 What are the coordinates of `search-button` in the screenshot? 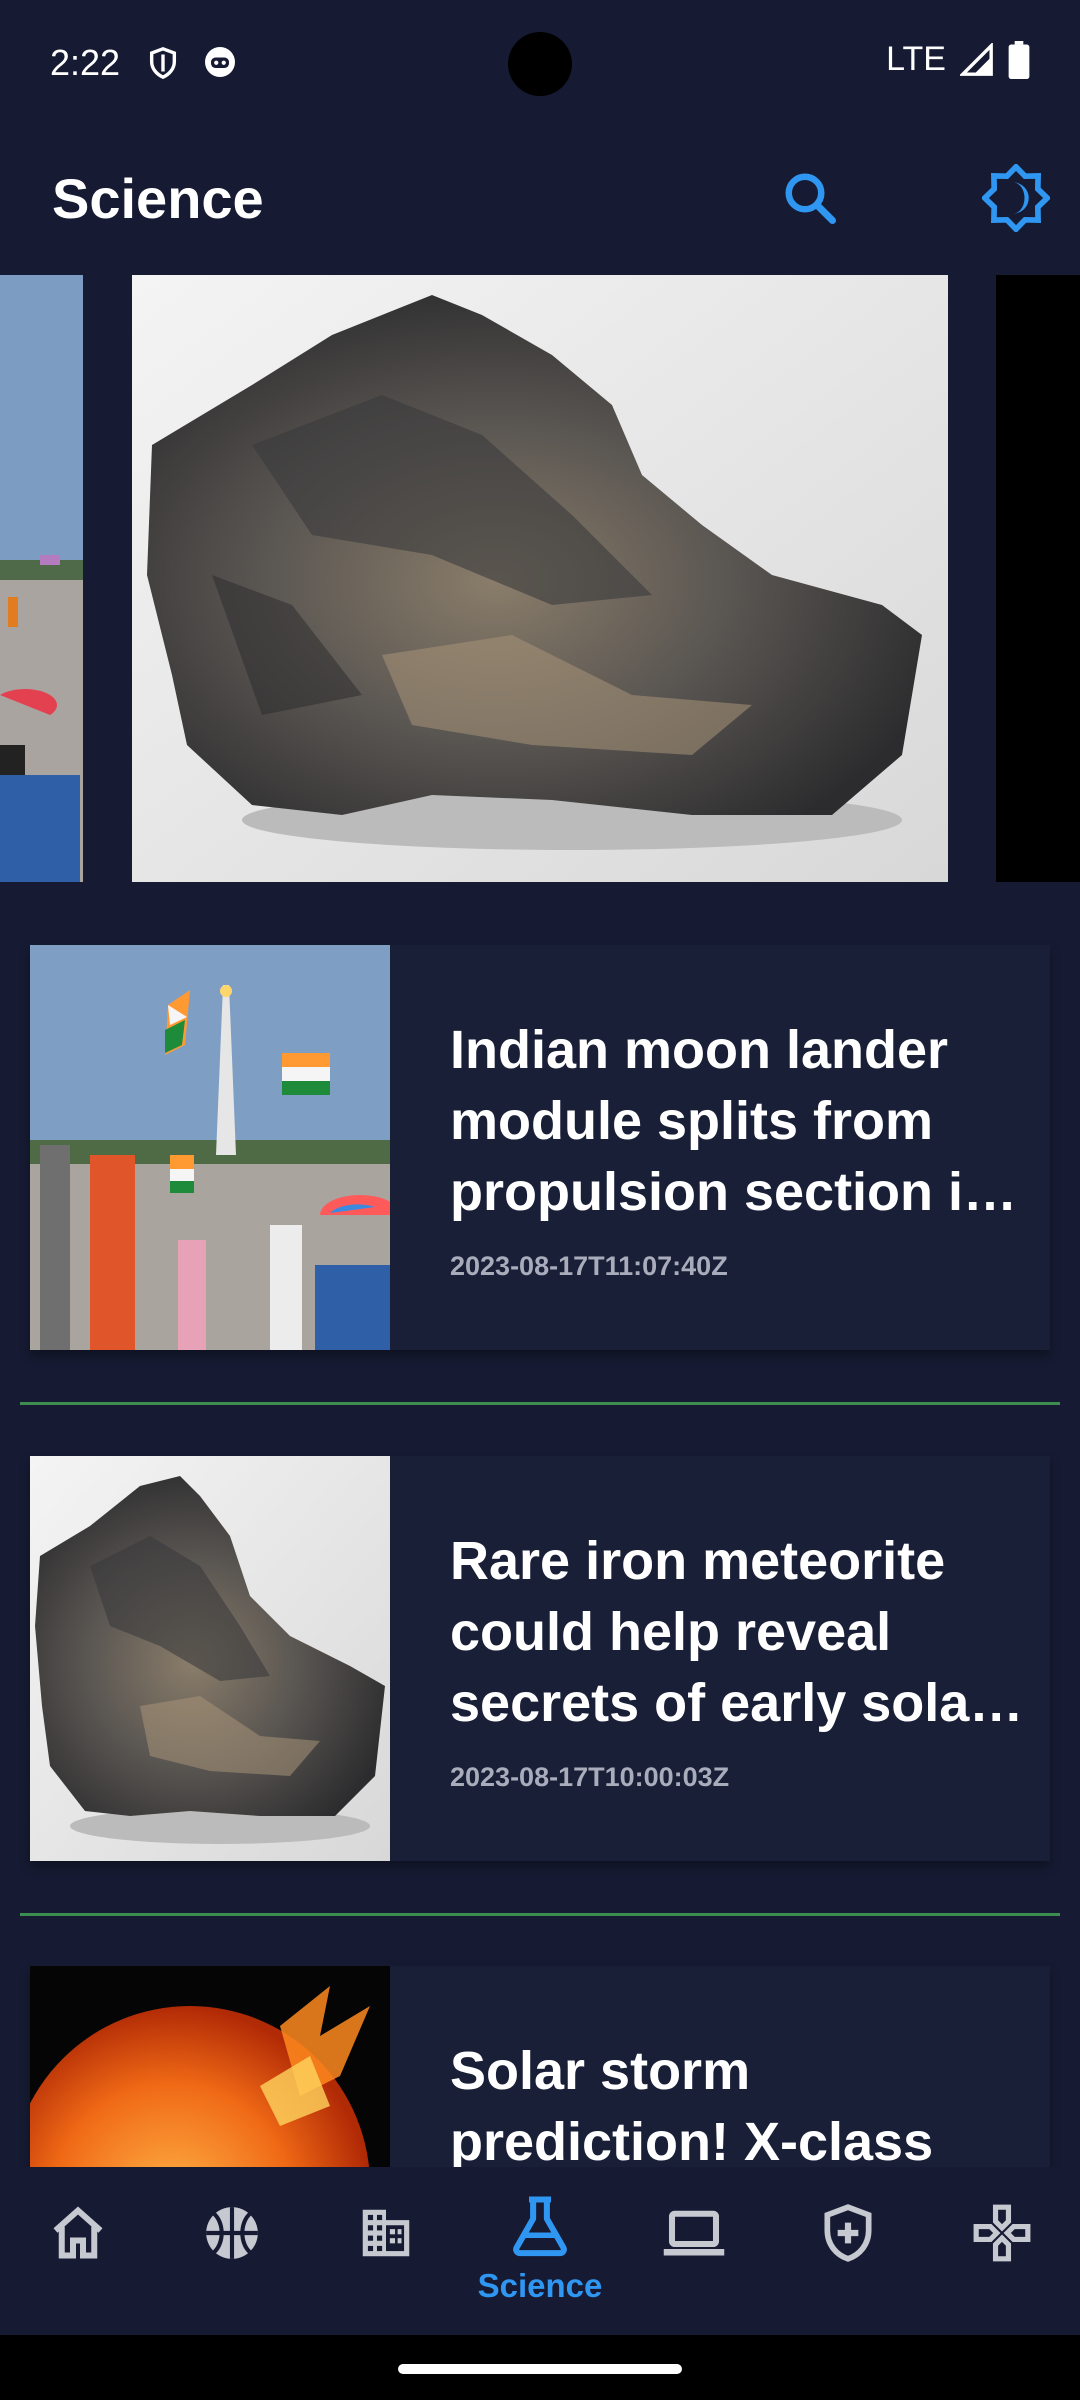 It's located at (810, 198).